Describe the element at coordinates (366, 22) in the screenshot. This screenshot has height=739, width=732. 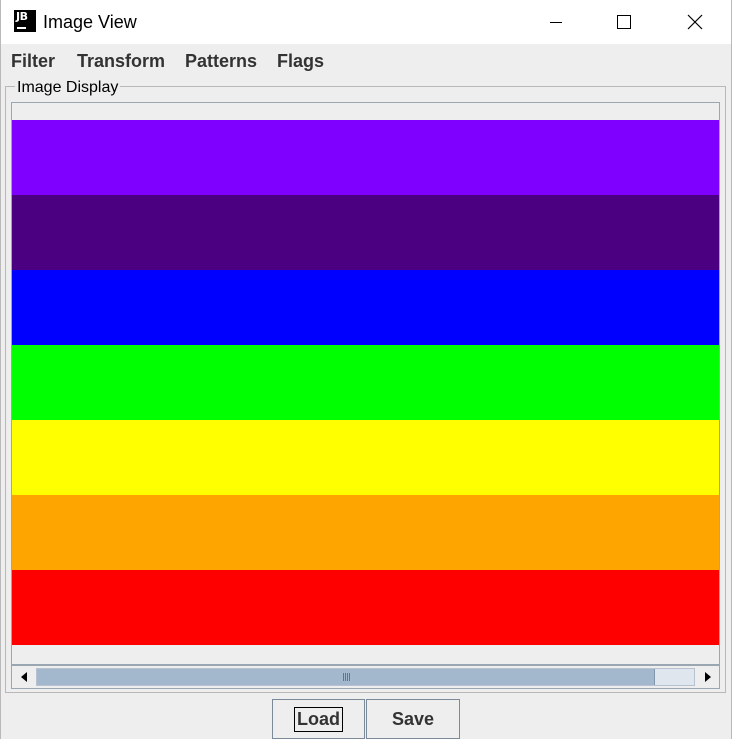
I see `title-bar: JB Image View` at that location.